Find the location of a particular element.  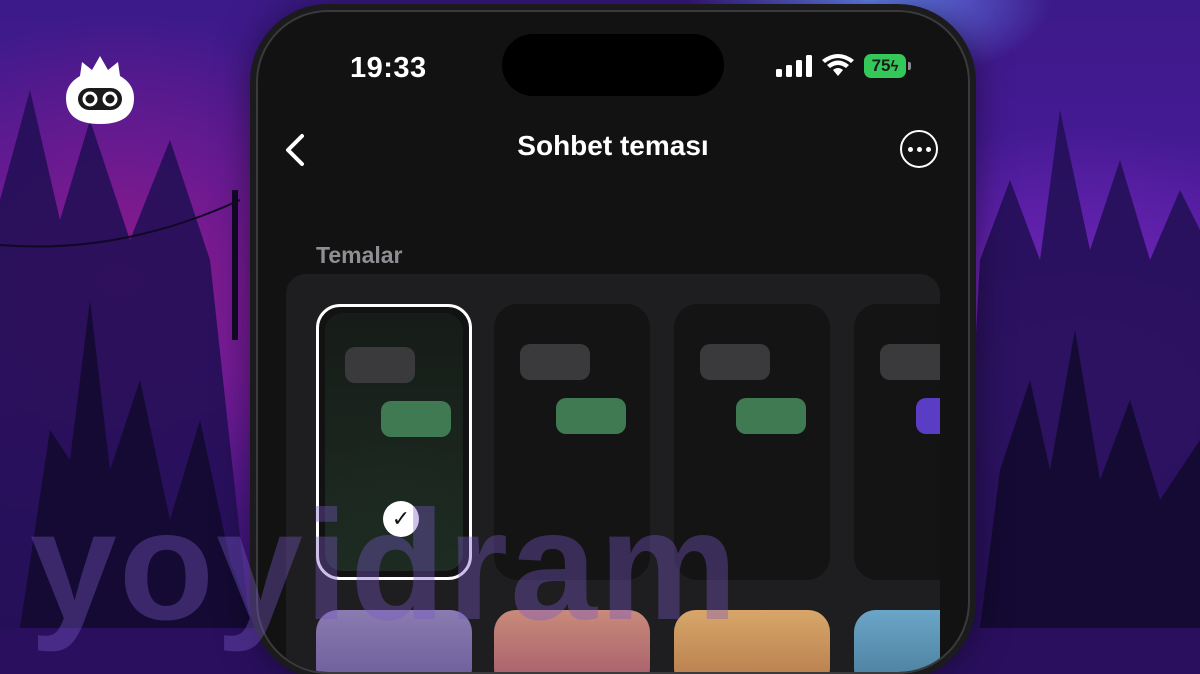

app-logo is located at coordinates (100, 90).